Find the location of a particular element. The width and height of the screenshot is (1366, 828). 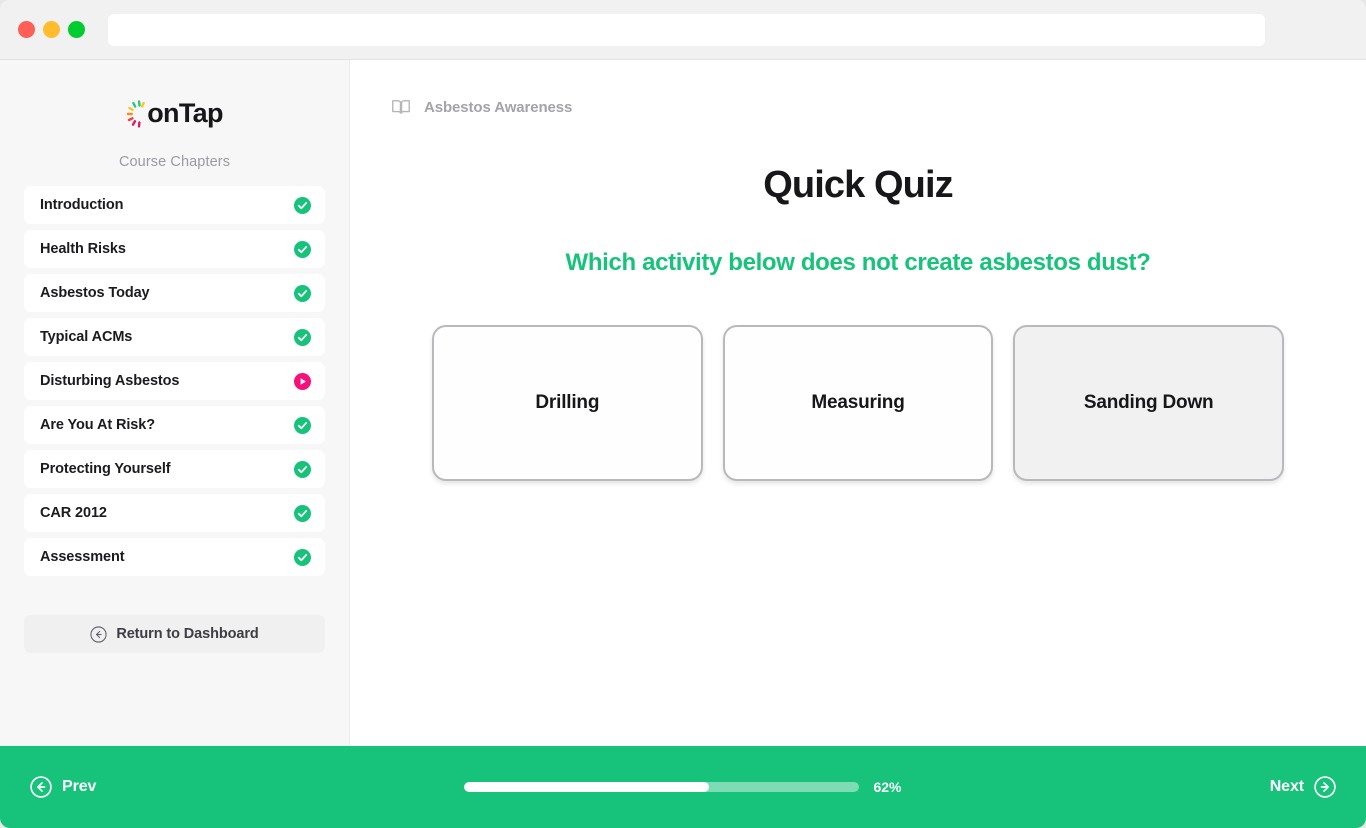

sidebar-item-disturbing-asbestos: Disturbing Asbestos is located at coordinates (174, 381).